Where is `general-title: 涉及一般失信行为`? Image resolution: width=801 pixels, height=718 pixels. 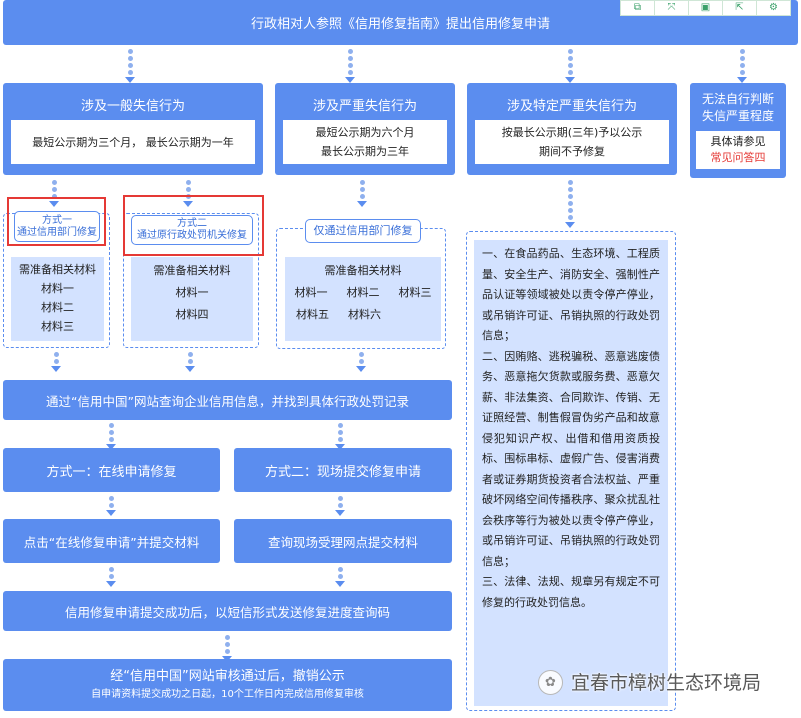 general-title: 涉及一般失信行为 is located at coordinates (132, 106).